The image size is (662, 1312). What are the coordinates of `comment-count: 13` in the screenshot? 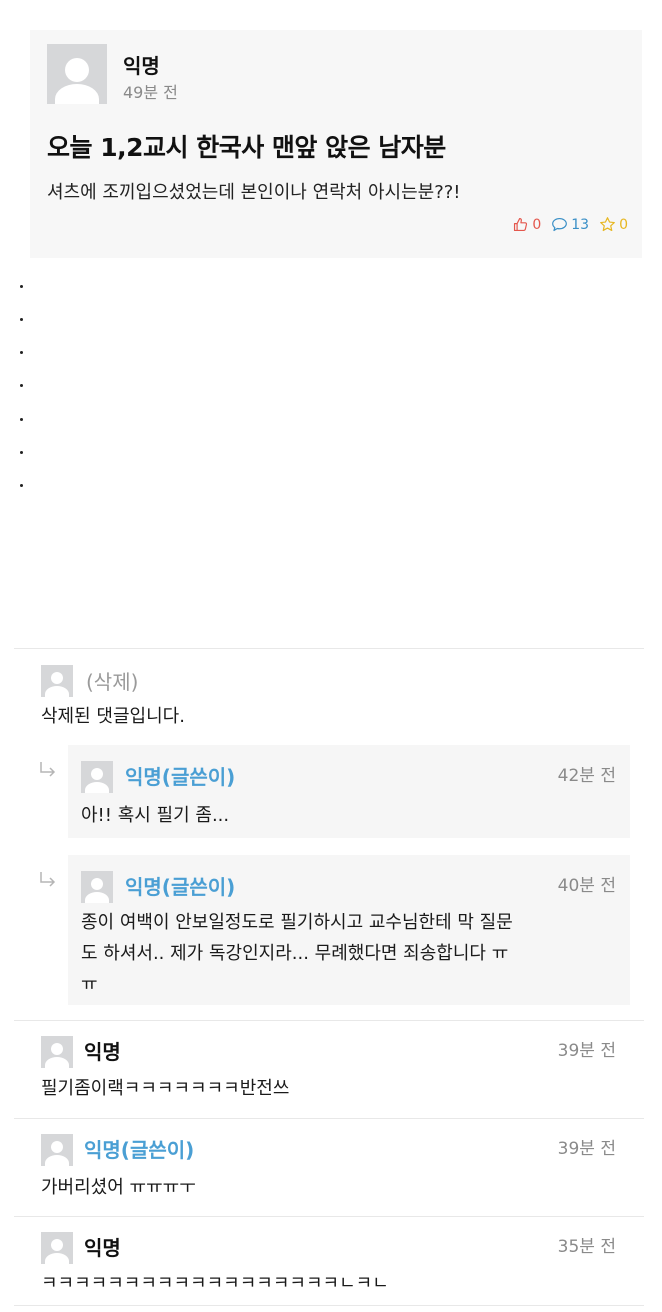 It's located at (580, 224).